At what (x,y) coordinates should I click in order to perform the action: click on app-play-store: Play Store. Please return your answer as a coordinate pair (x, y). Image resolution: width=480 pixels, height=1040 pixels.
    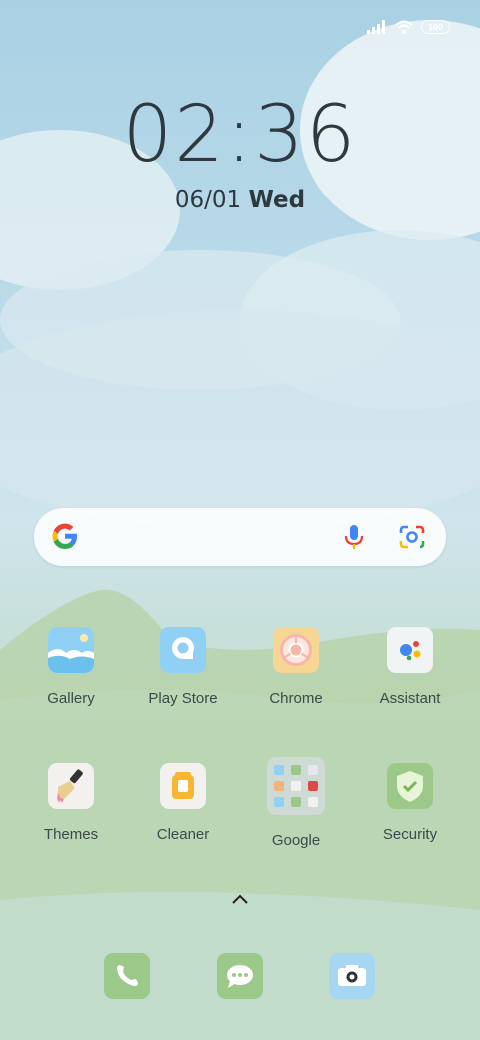
    Looking at the image, I should click on (183, 667).